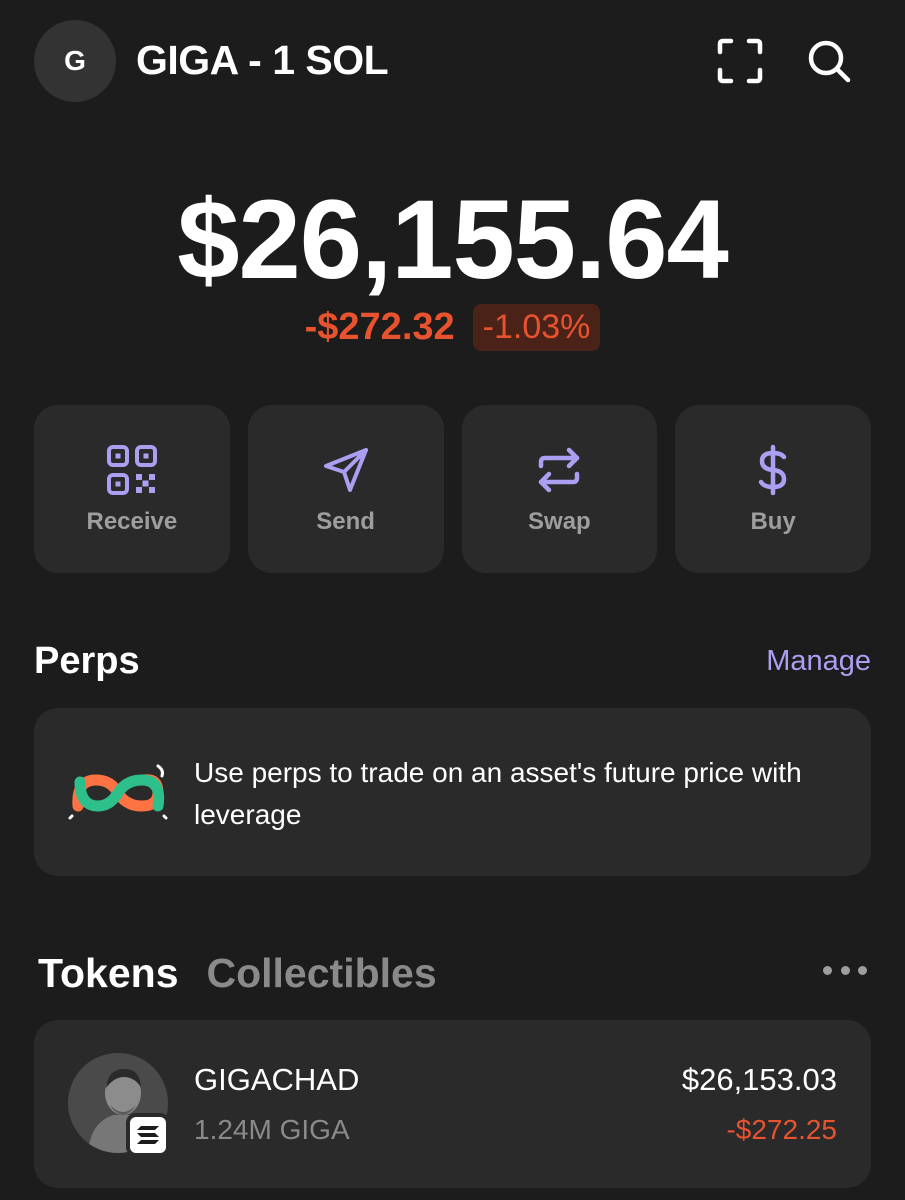 The width and height of the screenshot is (905, 1200). Describe the element at coordinates (118, 793) in the screenshot. I see `perps-infinity-icon` at that location.